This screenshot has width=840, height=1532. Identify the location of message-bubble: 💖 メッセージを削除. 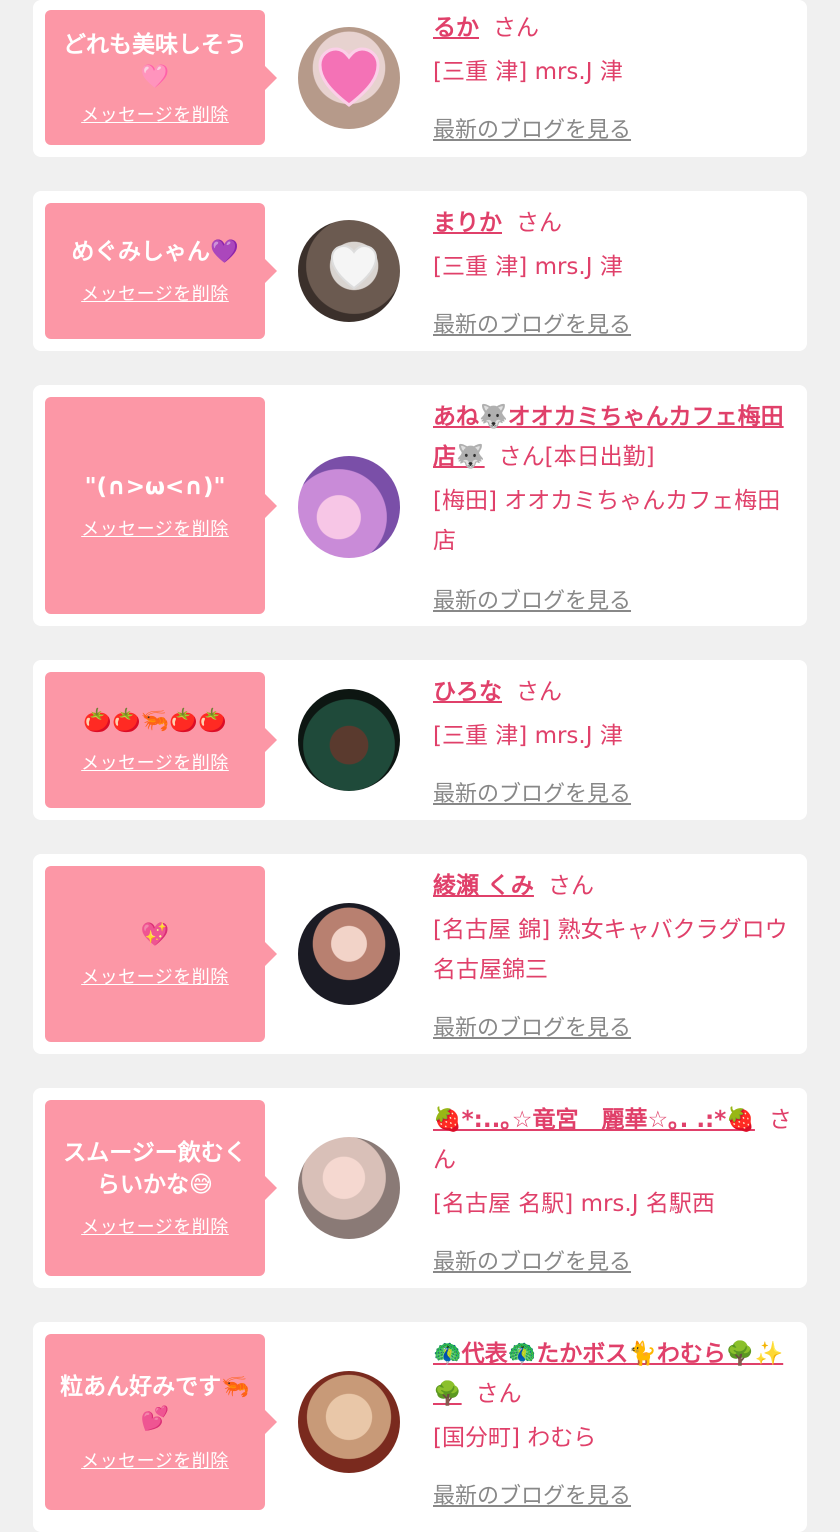
(161, 954).